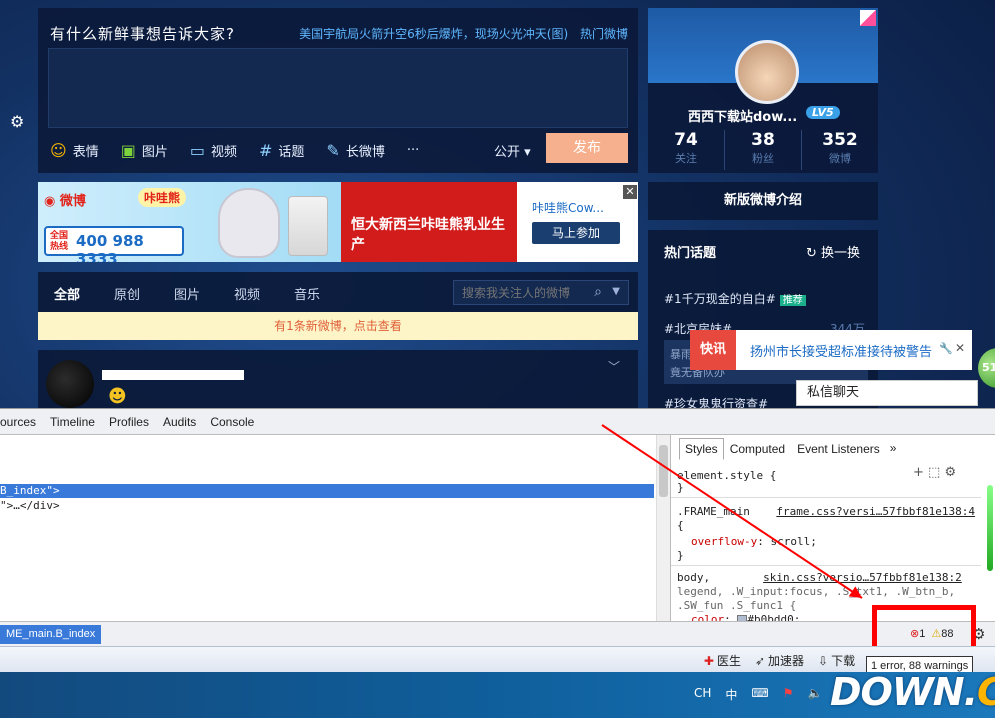 This screenshot has width=995, height=718. I want to click on dom-node: ">…</div>, so click(30, 506).